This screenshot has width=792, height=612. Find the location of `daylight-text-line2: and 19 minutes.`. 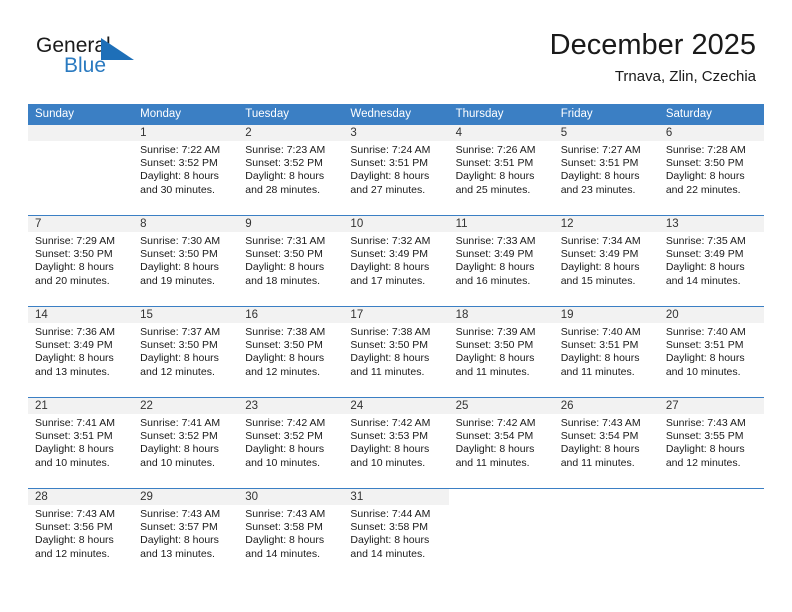

daylight-text-line2: and 19 minutes. is located at coordinates (177, 280).